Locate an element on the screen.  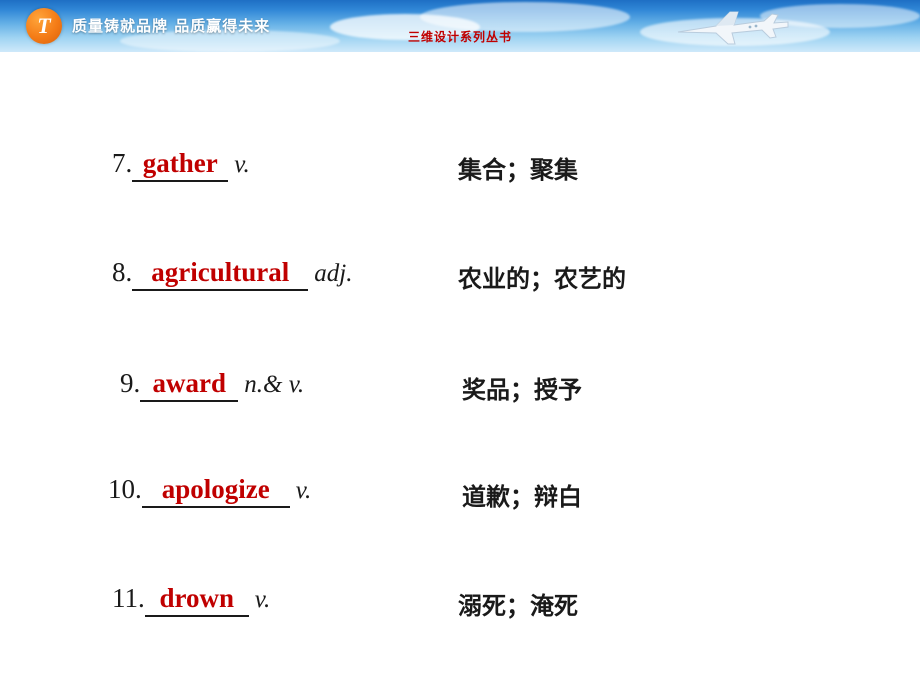
word-entry-left: 11. drown v. is located at coordinates (191, 600).